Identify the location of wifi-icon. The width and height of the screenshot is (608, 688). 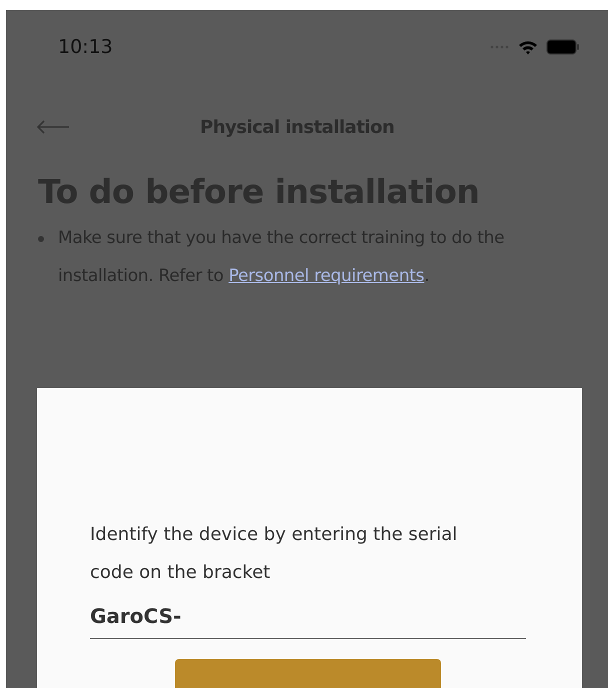
(528, 47).